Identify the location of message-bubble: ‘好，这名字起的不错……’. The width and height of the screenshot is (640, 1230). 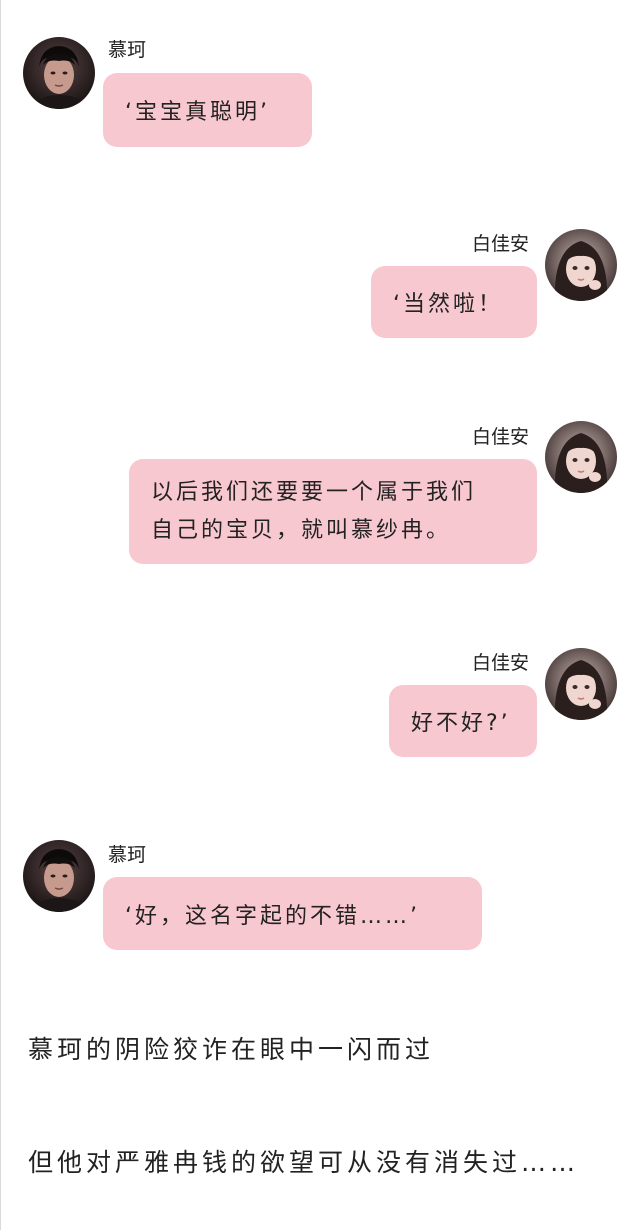
(292, 913).